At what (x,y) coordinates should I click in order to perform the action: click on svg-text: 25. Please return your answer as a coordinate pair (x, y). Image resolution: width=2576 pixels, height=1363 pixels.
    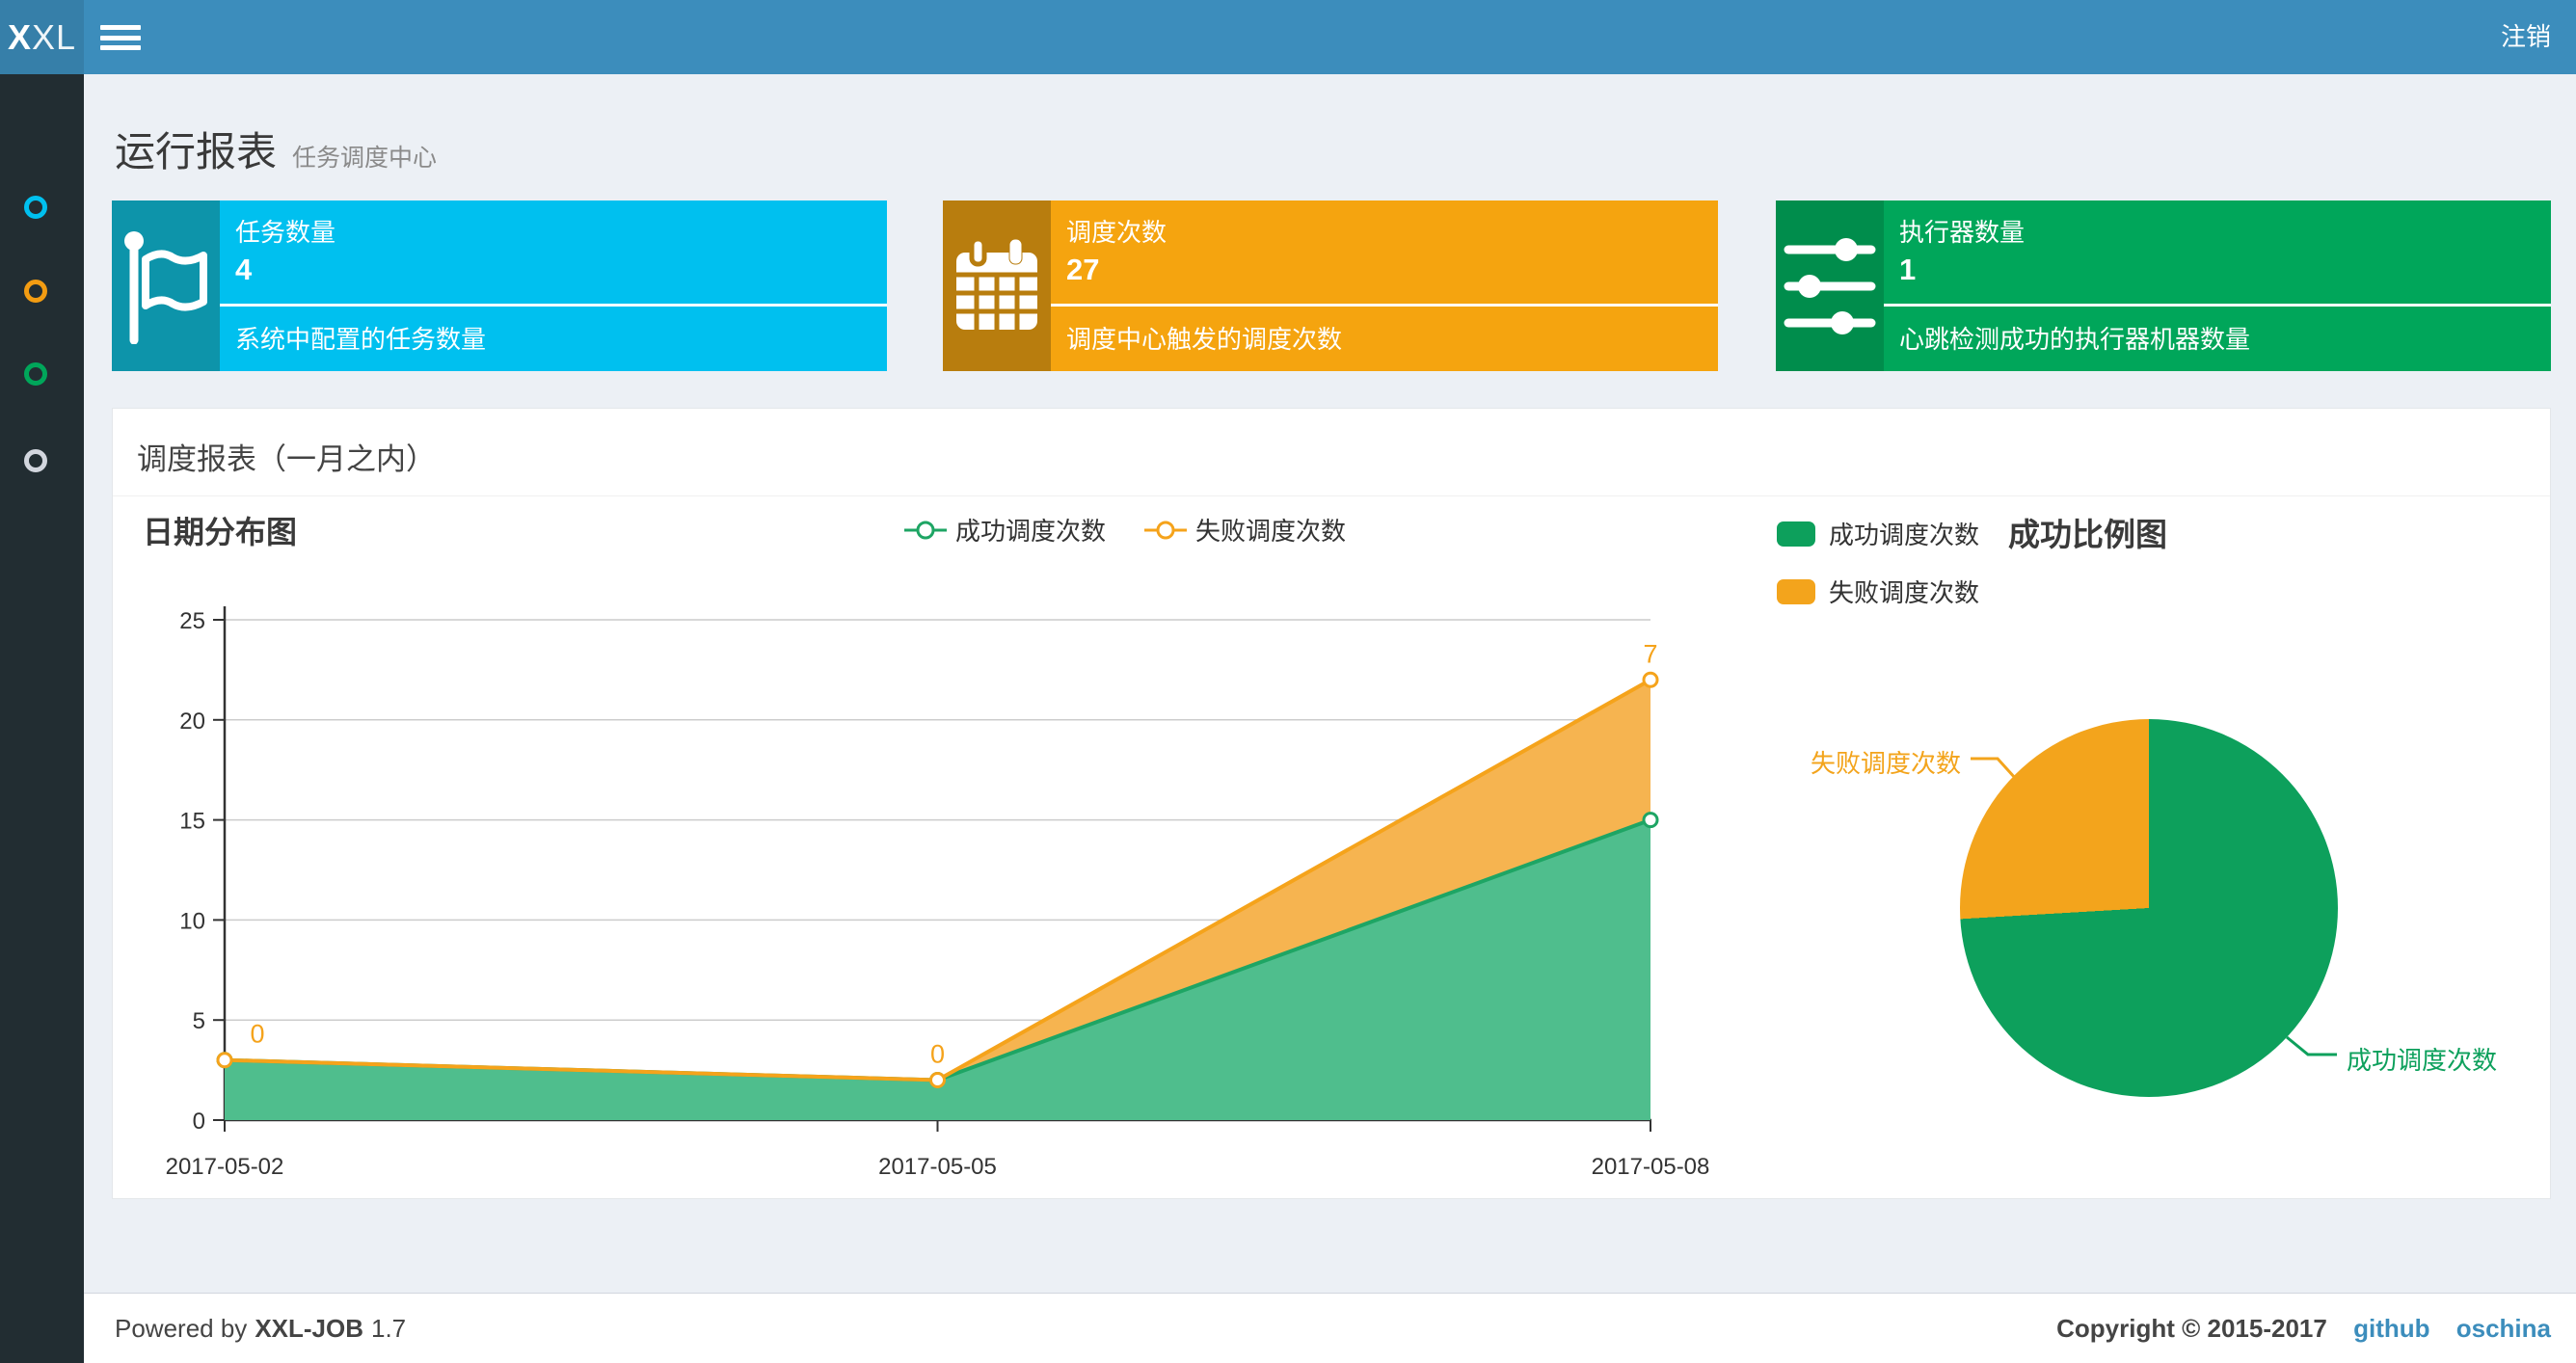
    Looking at the image, I should click on (192, 621).